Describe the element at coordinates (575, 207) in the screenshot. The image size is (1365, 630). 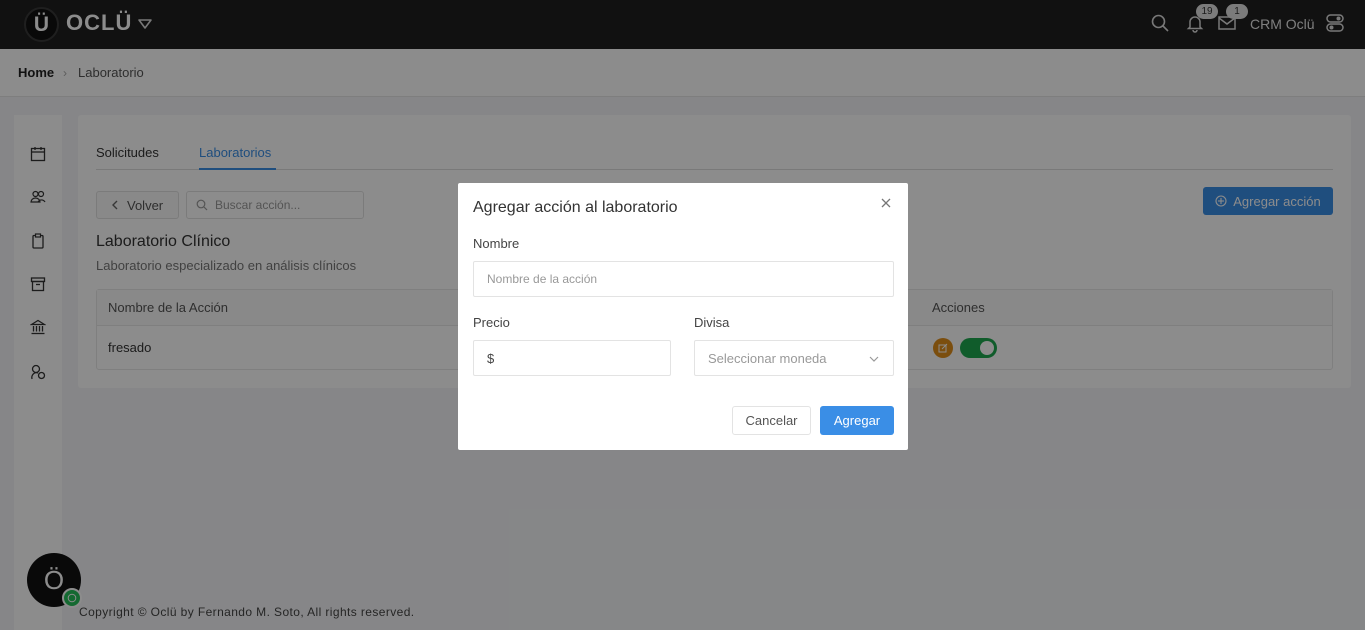
I see `modal-title: Agregar acción al laboratorio` at that location.